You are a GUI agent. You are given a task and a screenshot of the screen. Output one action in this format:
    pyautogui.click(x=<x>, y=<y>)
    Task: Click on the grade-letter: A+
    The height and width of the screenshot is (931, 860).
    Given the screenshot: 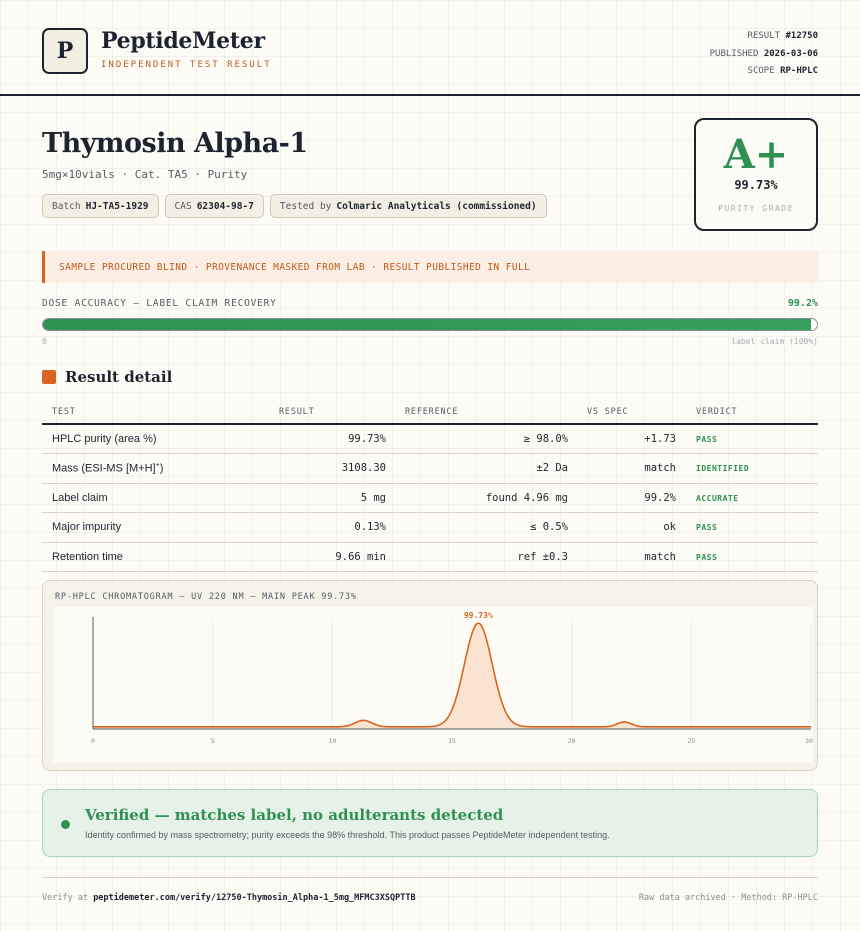 What is the action you would take?
    pyautogui.click(x=756, y=154)
    